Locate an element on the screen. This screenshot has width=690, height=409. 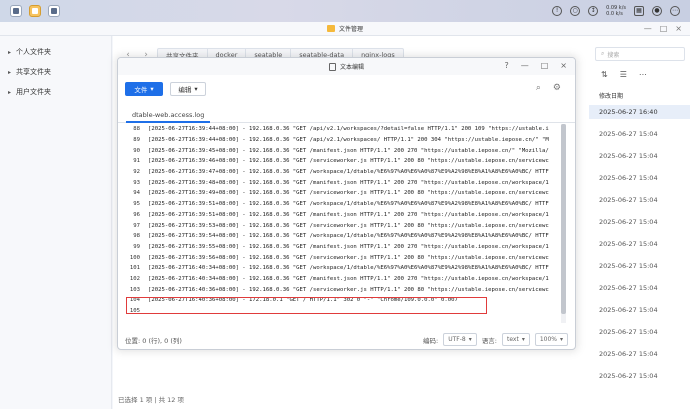
file-manager-taskbar-icon is located at coordinates (35, 11).